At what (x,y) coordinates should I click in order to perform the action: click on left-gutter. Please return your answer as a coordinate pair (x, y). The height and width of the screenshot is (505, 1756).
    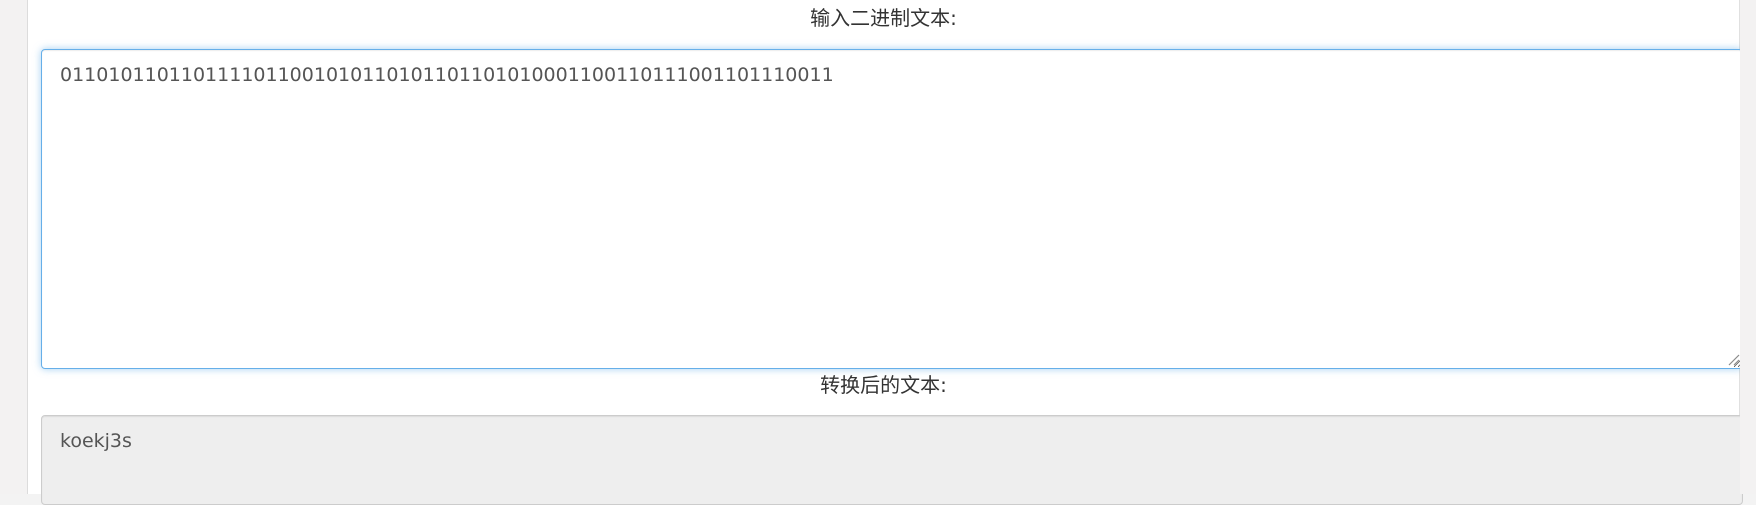
    Looking at the image, I should click on (14, 247).